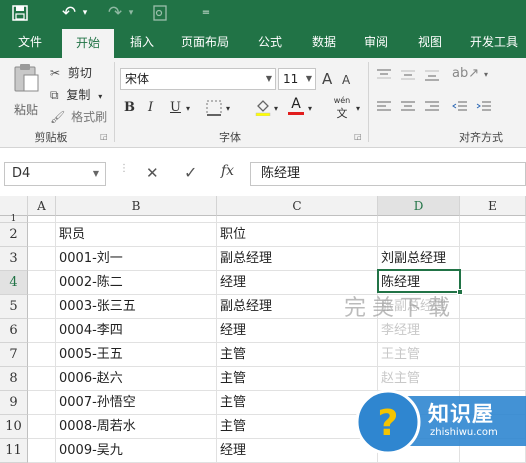  What do you see at coordinates (14, 235) in the screenshot?
I see `row-header-2: 2` at bounding box center [14, 235].